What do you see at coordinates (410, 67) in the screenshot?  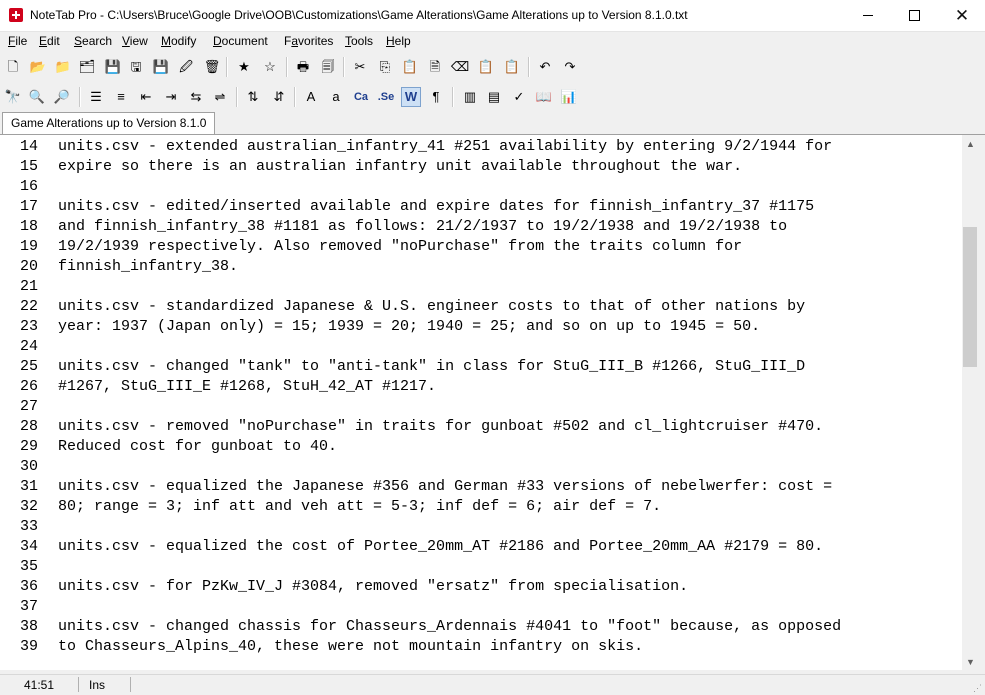 I see `paste-icon: 📋` at bounding box center [410, 67].